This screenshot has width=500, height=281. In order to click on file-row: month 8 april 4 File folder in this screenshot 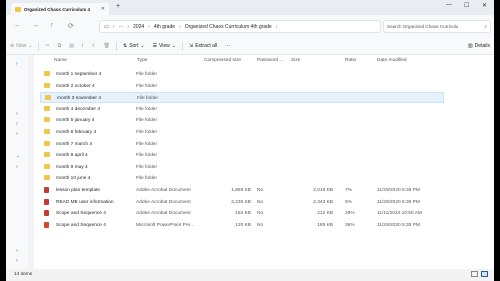, I will do `click(242, 155)`.